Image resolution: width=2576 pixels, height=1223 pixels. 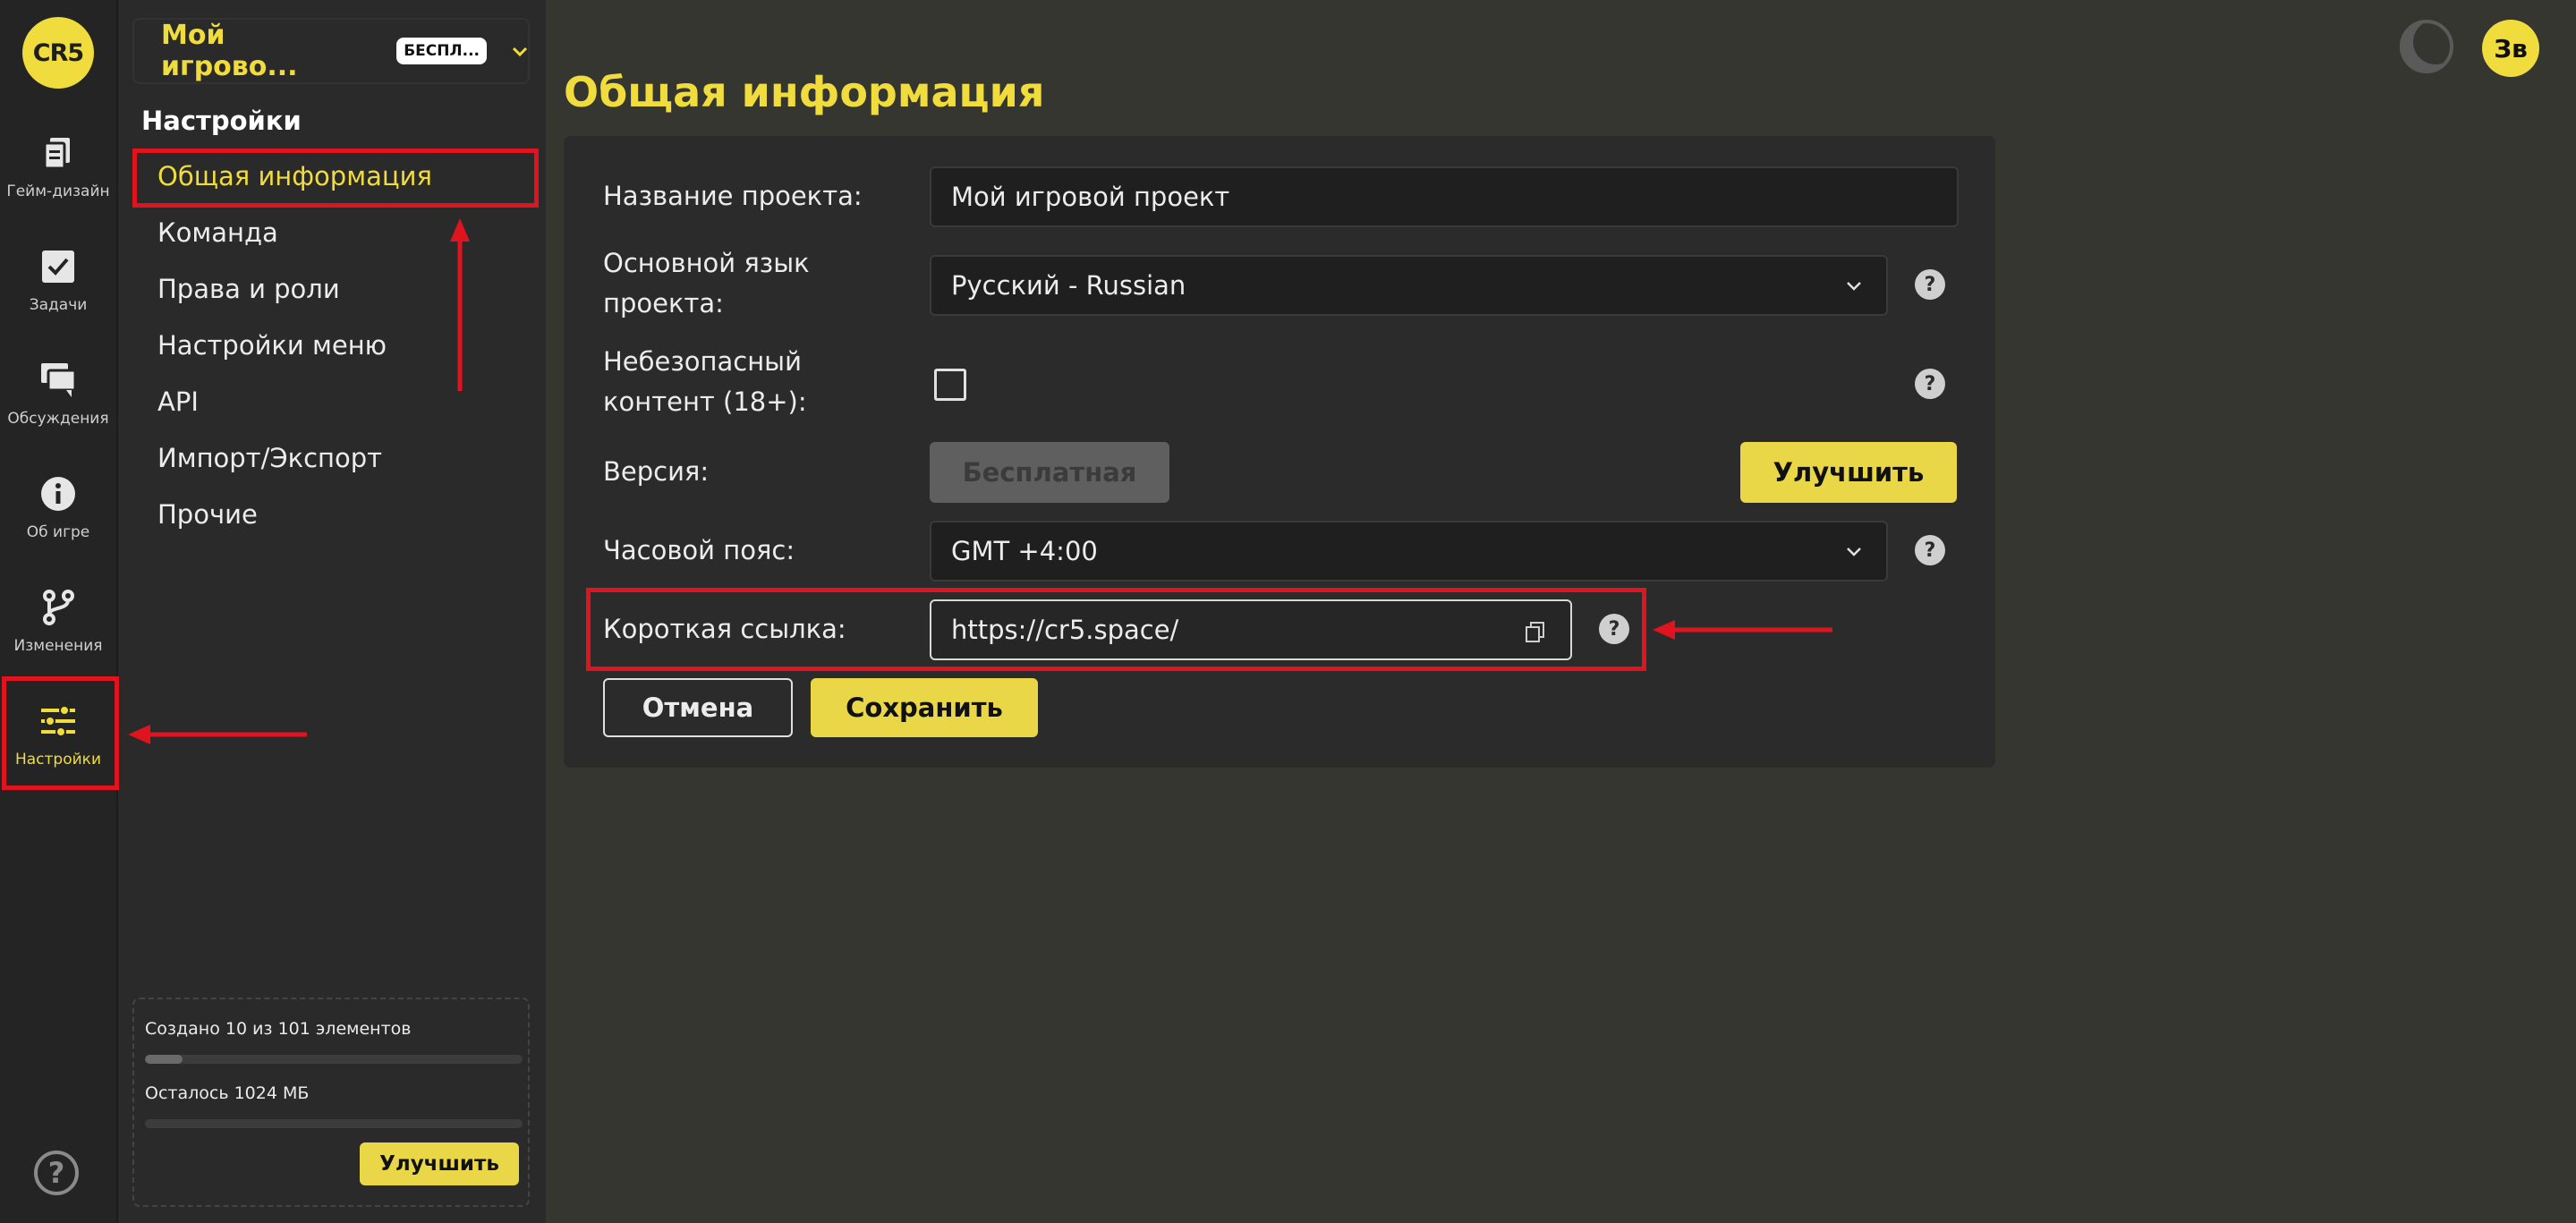 What do you see at coordinates (460, 304) in the screenshot?
I see `arrow-up-annotation` at bounding box center [460, 304].